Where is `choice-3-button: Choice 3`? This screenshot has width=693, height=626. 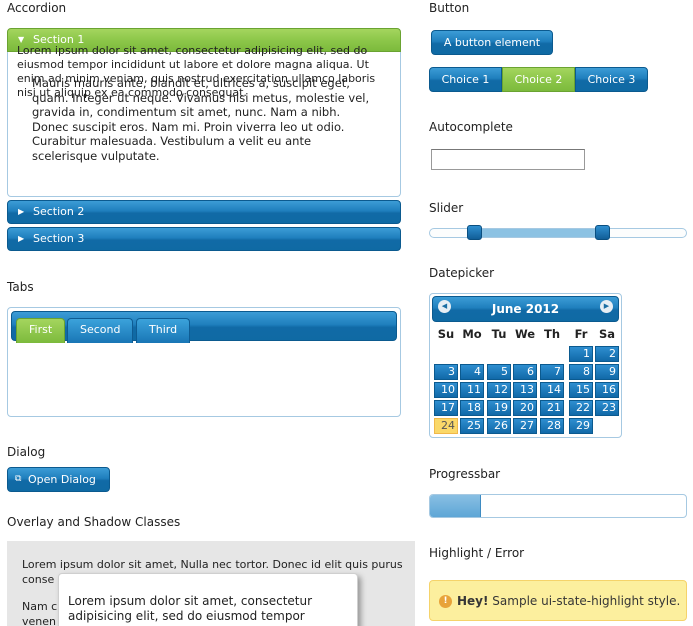
choice-3-button: Choice 3 is located at coordinates (611, 79).